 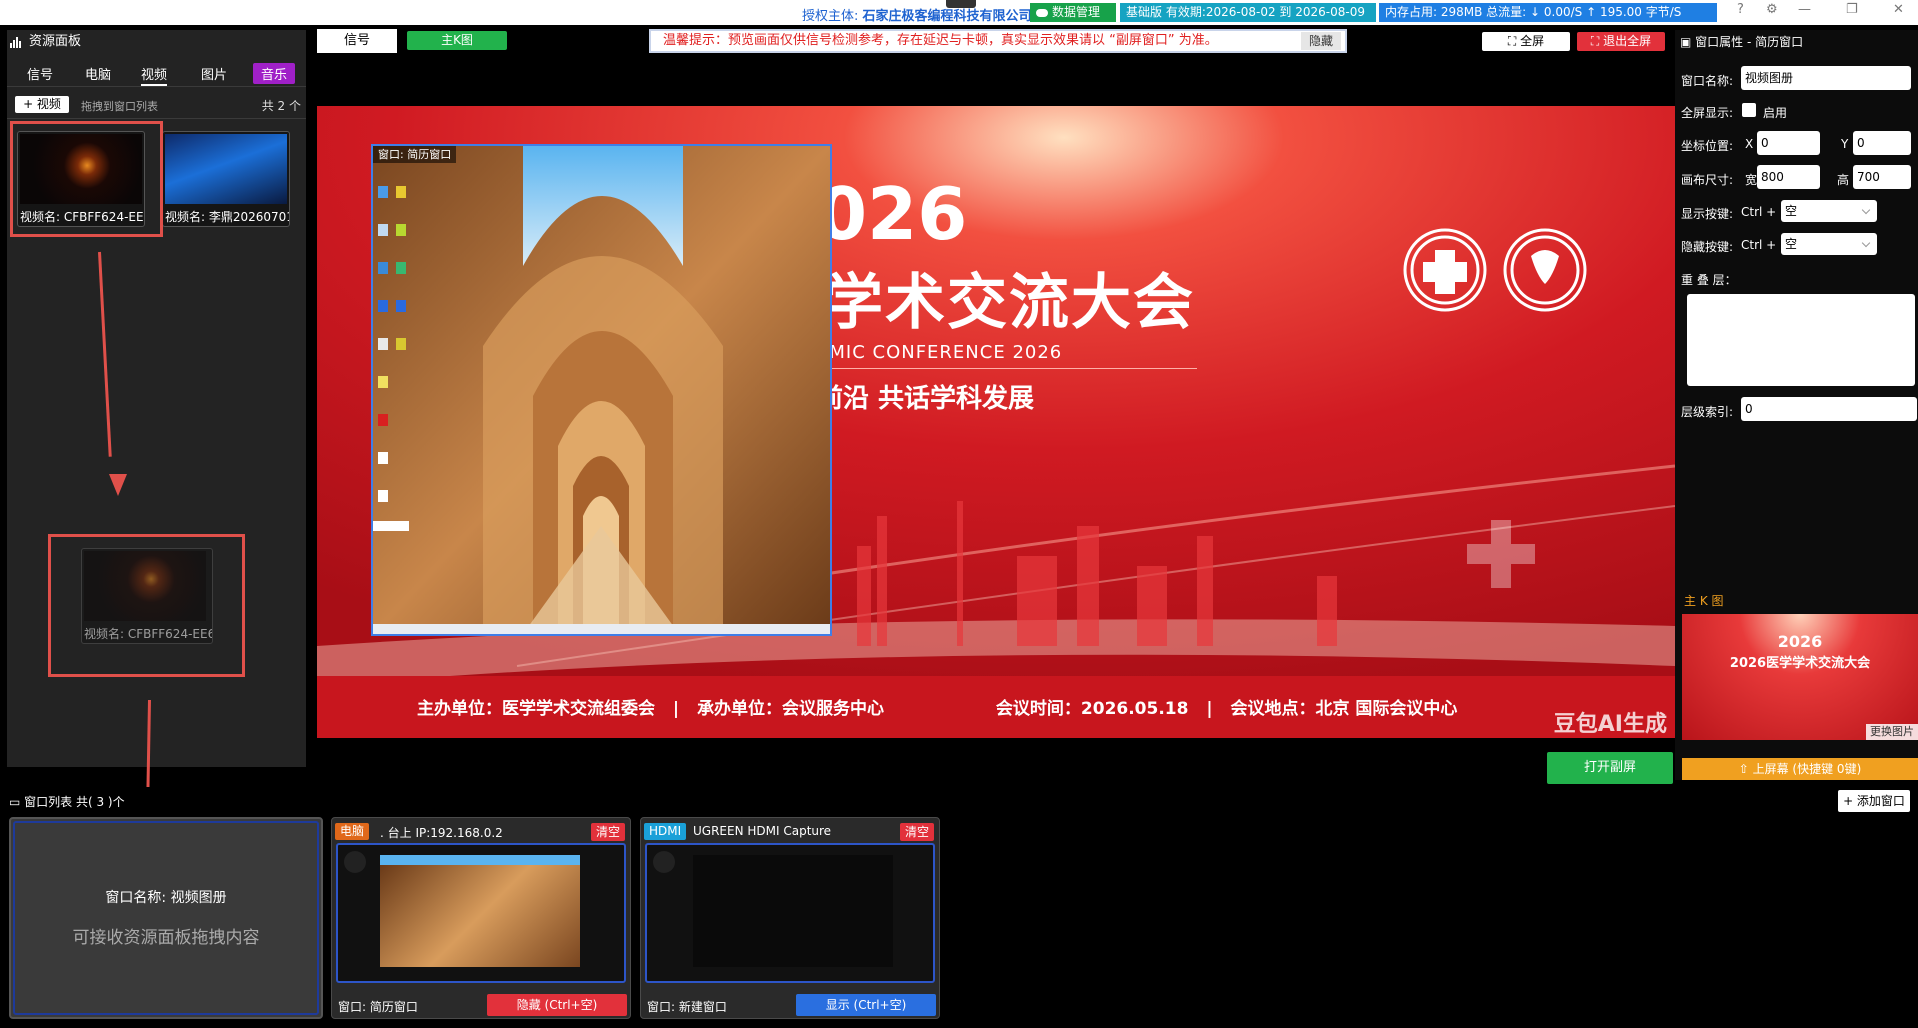 I want to click on show-window-button: 显示 (Ctrl+空), so click(x=866, y=1005).